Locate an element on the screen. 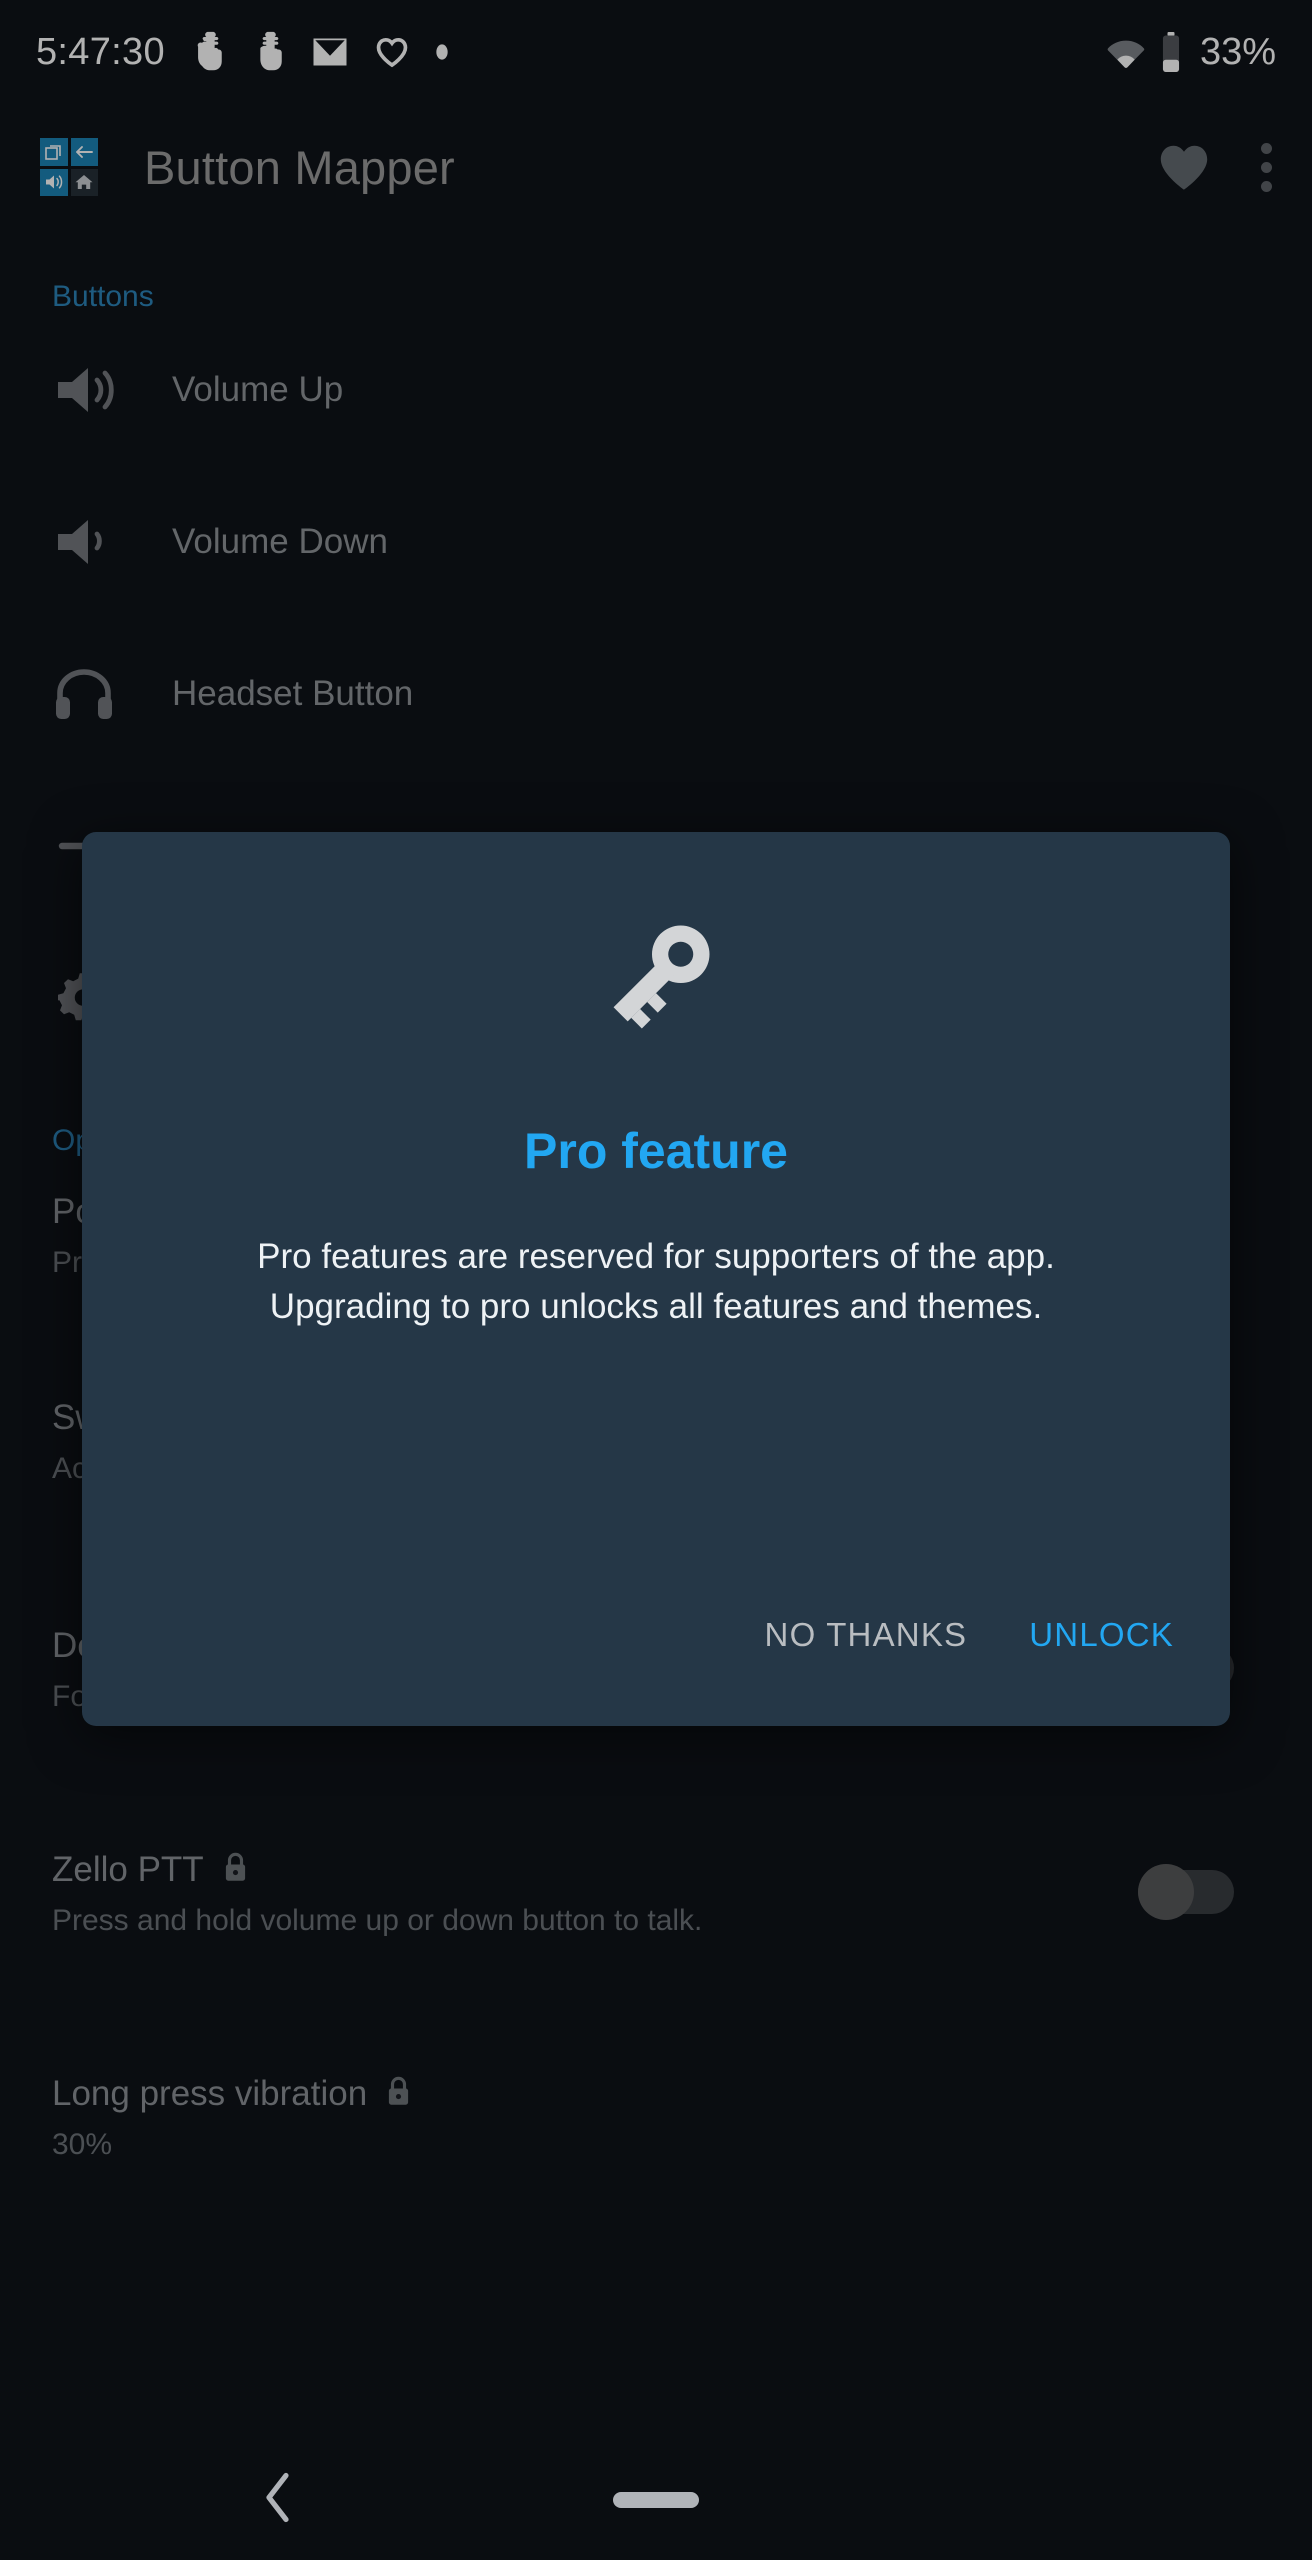 The image size is (1312, 2560). volume-down-icon is located at coordinates (91, 542).